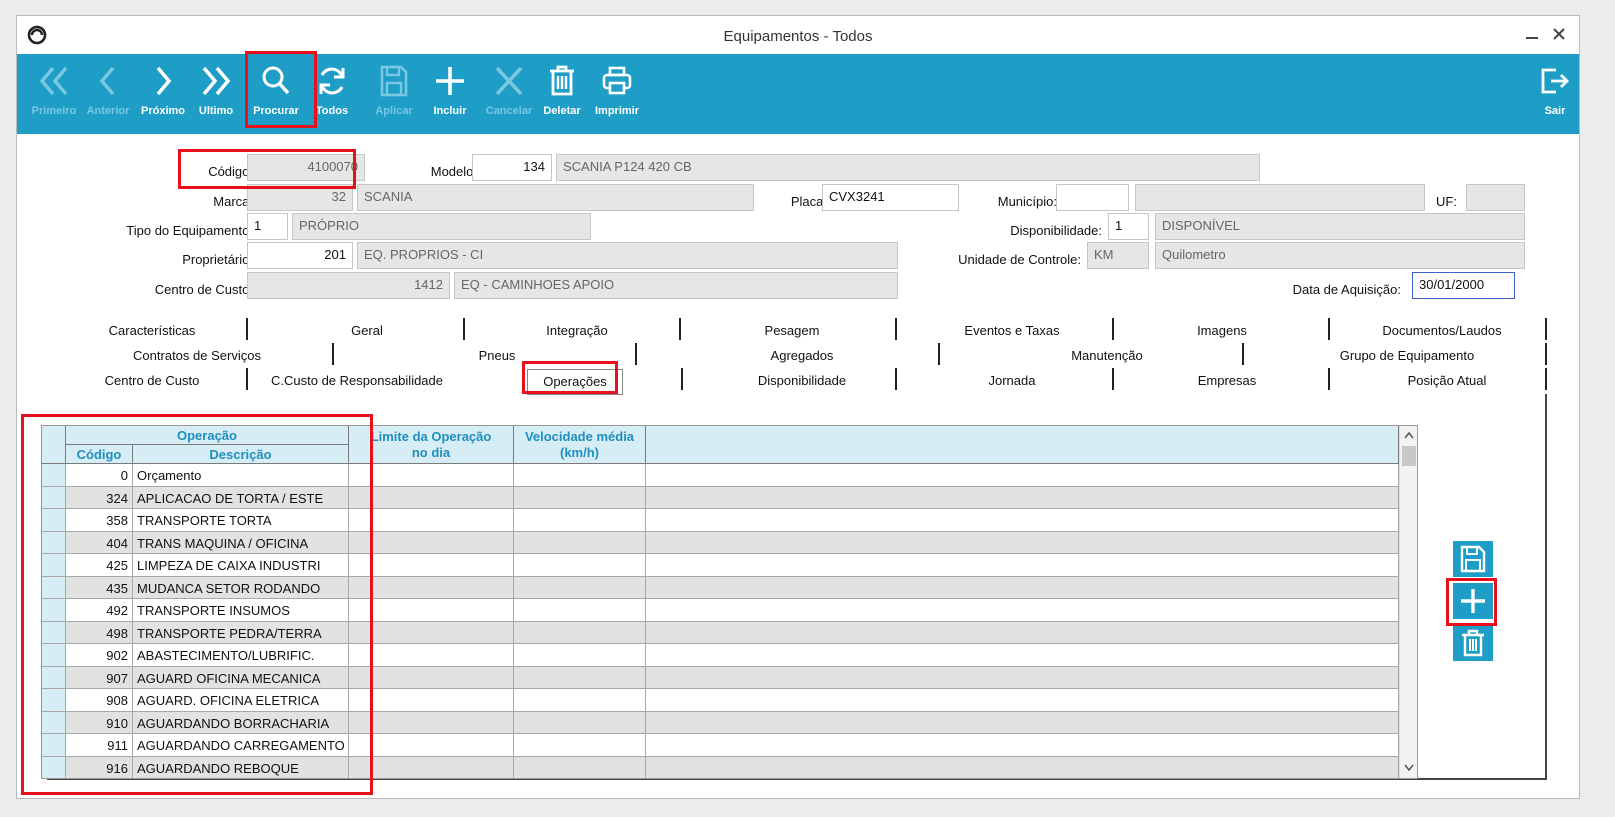  Describe the element at coordinates (241, 565) in the screenshot. I see `cell-descricao: LIMPEZA DE CAIXA INDUSTRI` at that location.